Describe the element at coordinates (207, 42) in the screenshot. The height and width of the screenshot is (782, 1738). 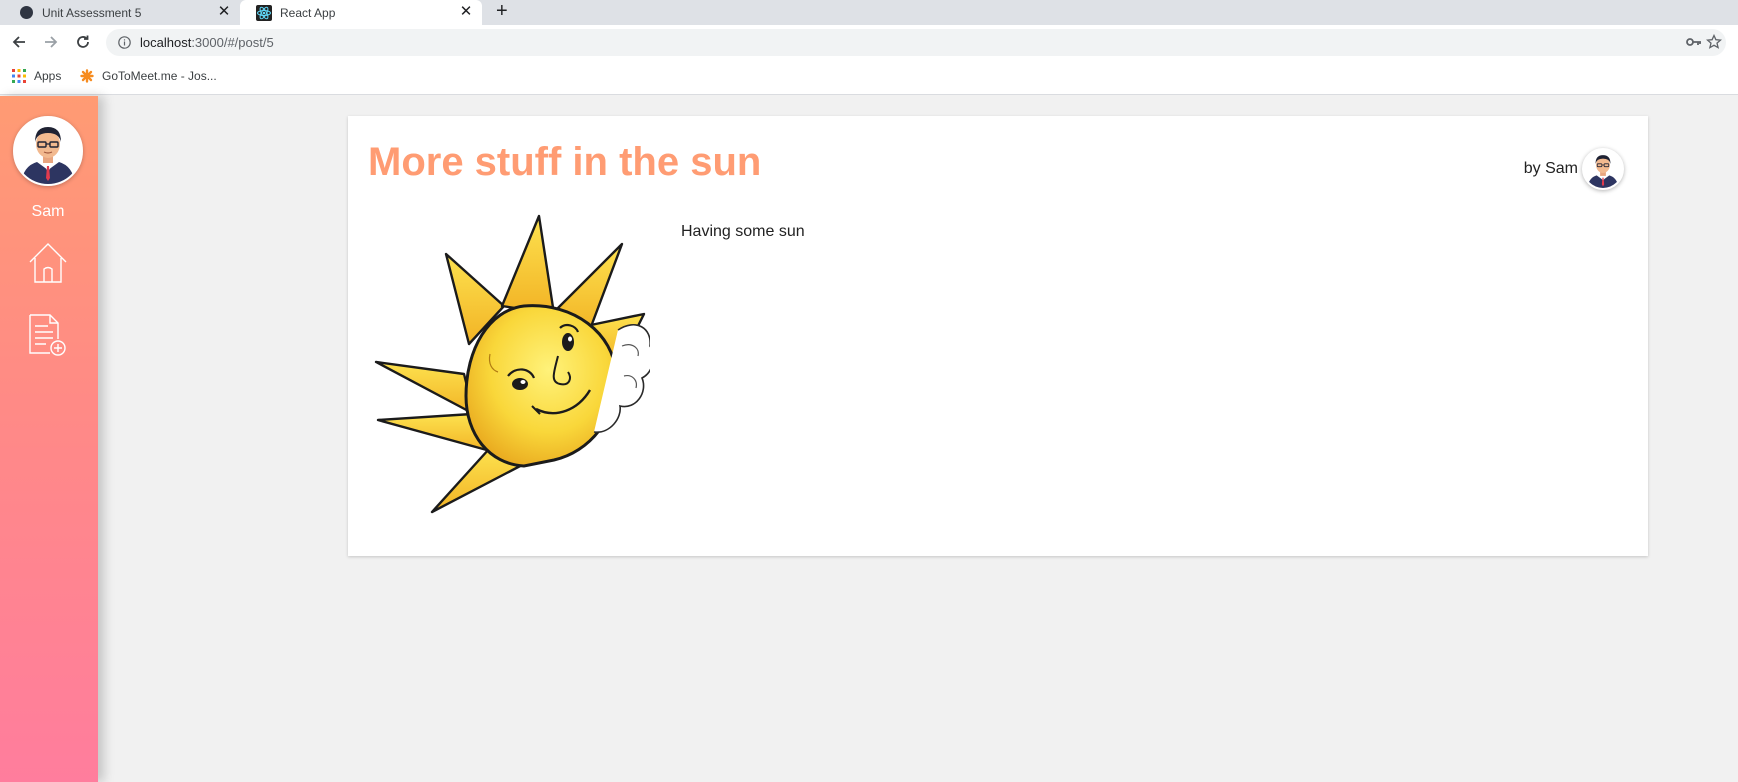
I see `url-text: localhost:3000/#/post/5` at that location.